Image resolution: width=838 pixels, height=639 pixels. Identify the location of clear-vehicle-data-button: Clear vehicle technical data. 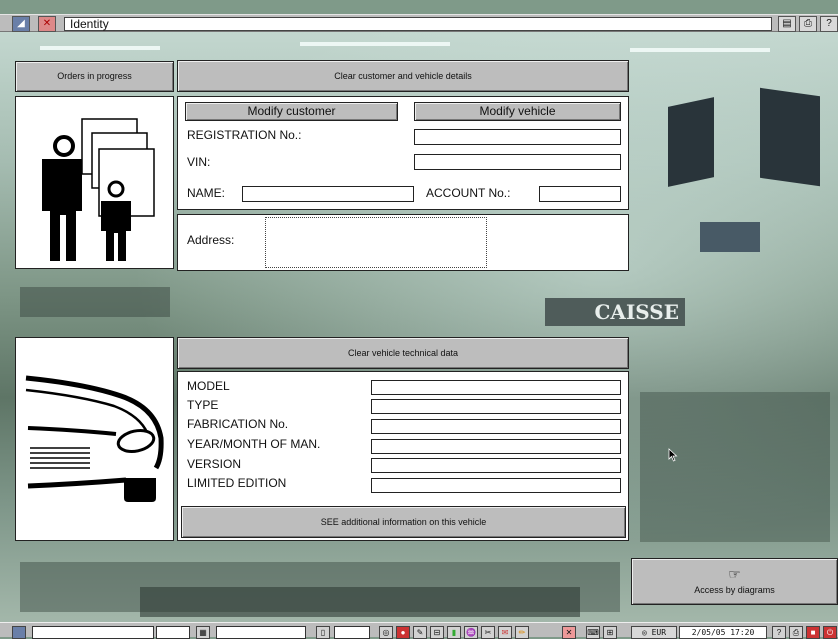
(403, 353).